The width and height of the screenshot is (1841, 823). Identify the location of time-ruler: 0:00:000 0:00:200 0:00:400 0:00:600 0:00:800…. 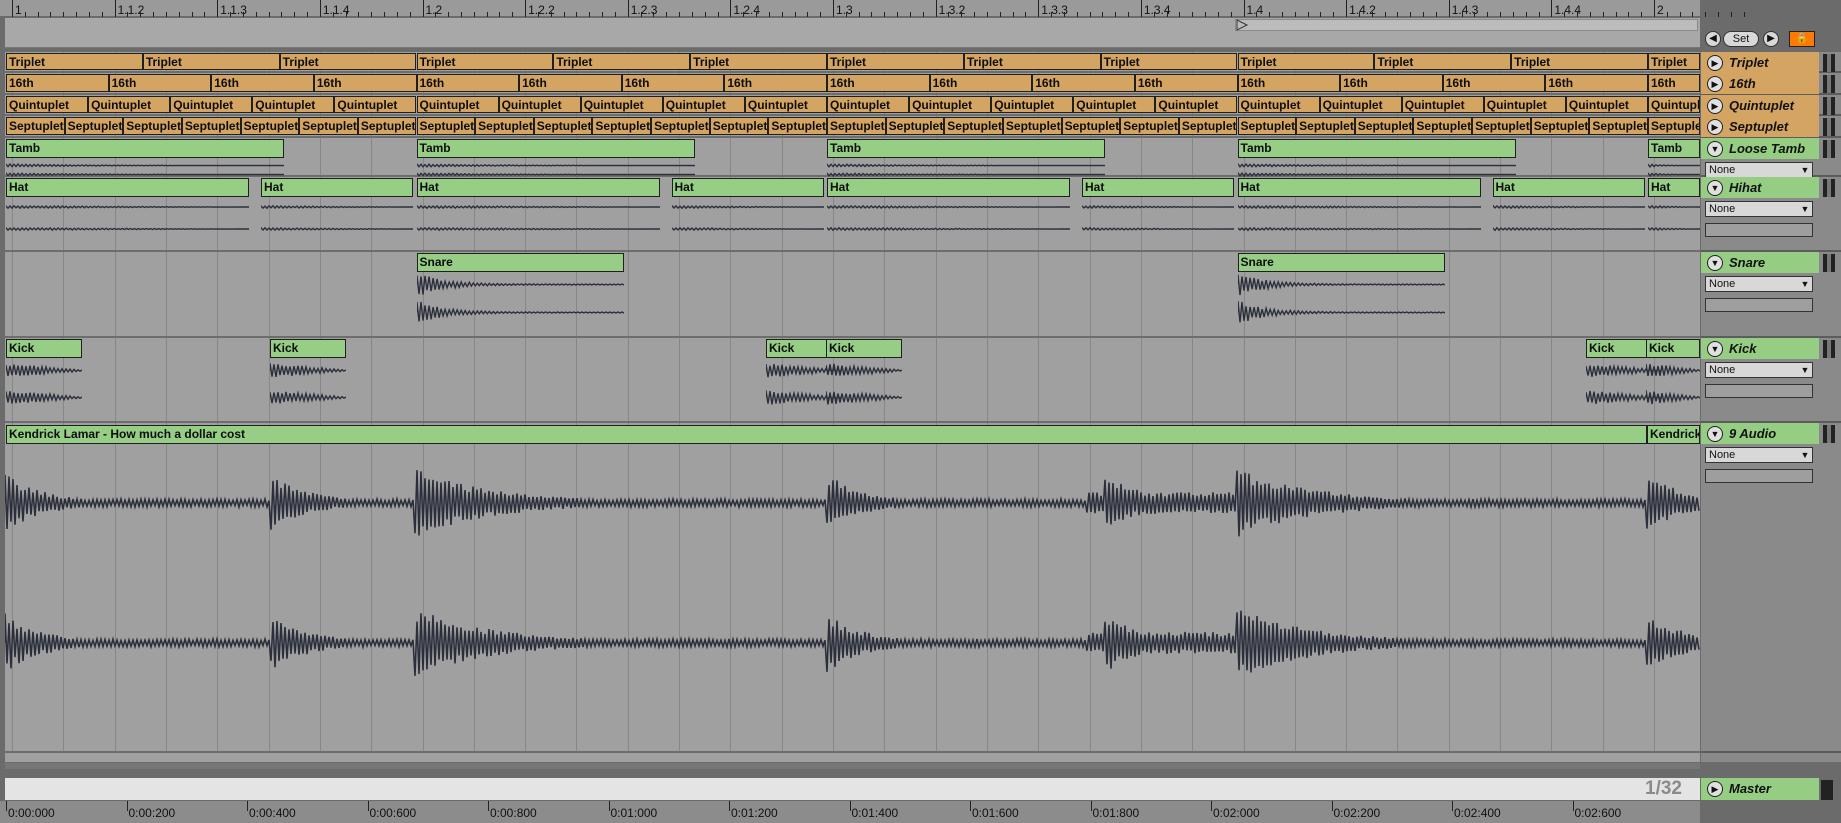
(850, 812).